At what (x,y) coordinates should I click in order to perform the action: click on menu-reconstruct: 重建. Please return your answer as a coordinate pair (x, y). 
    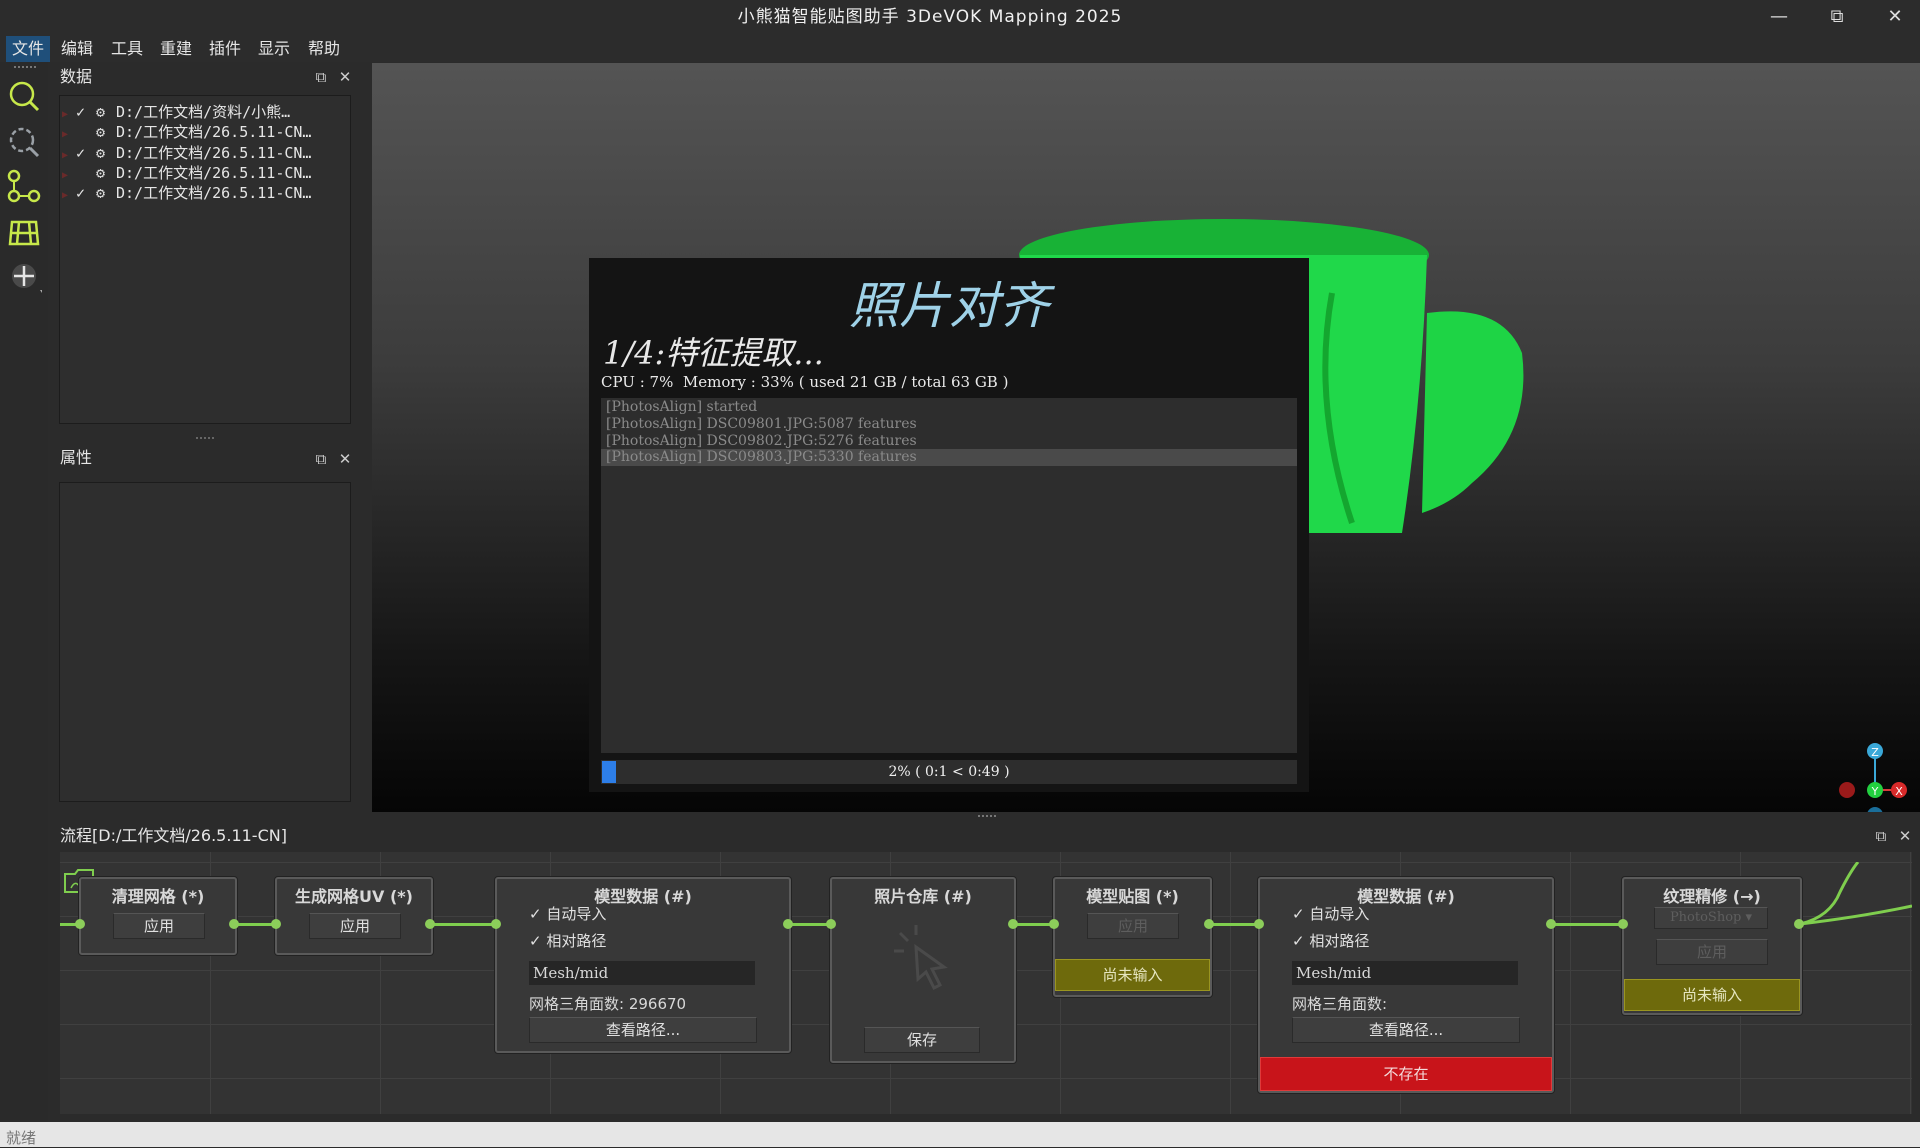
    Looking at the image, I should click on (176, 49).